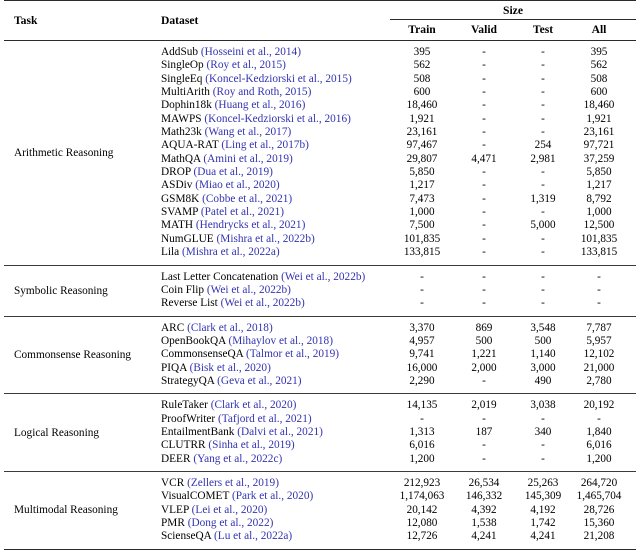  What do you see at coordinates (292, 354) in the screenshot?
I see `citation-link: (Talmor et al., 2019)` at bounding box center [292, 354].